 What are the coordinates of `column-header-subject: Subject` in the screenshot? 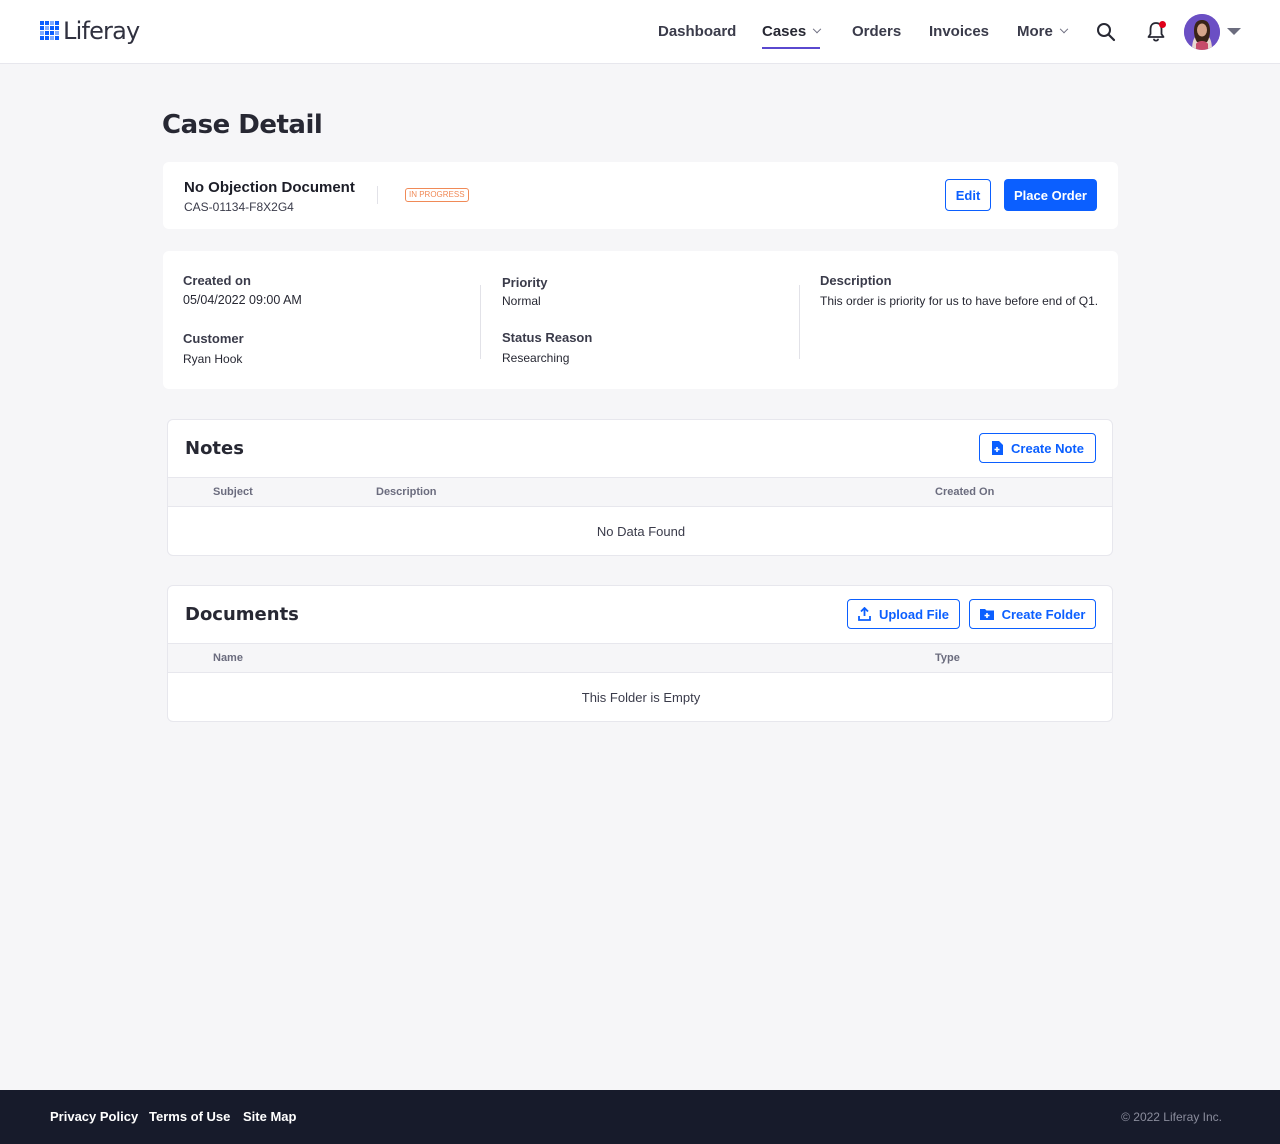 It's located at (233, 492).